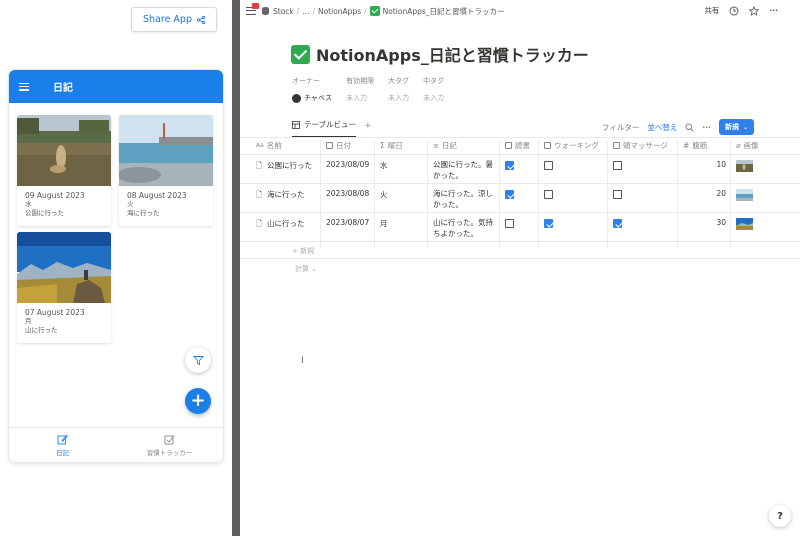 This screenshot has width=800, height=536. Describe the element at coordinates (716, 193) in the screenshot. I see `row-pushups: 20` at that location.